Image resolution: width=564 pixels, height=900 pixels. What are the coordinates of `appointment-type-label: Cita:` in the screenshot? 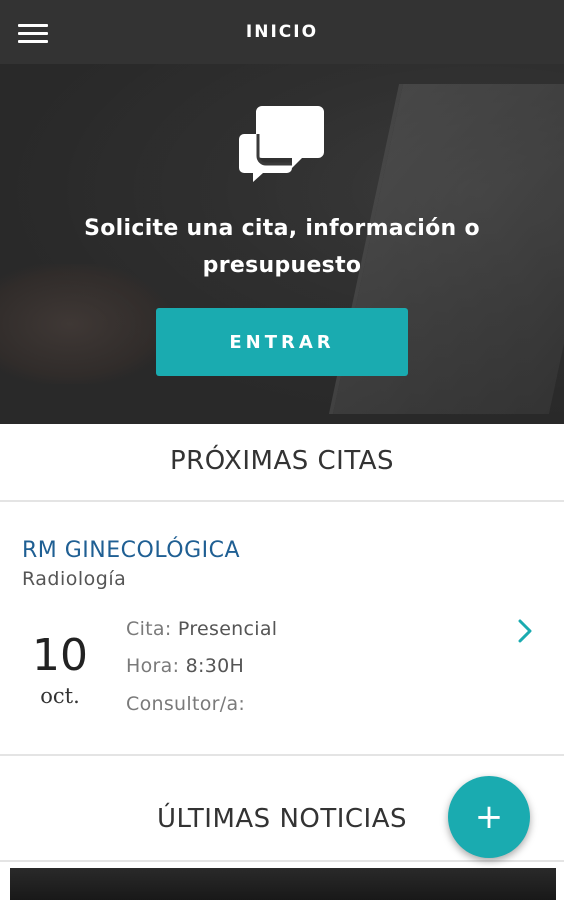 It's located at (149, 629).